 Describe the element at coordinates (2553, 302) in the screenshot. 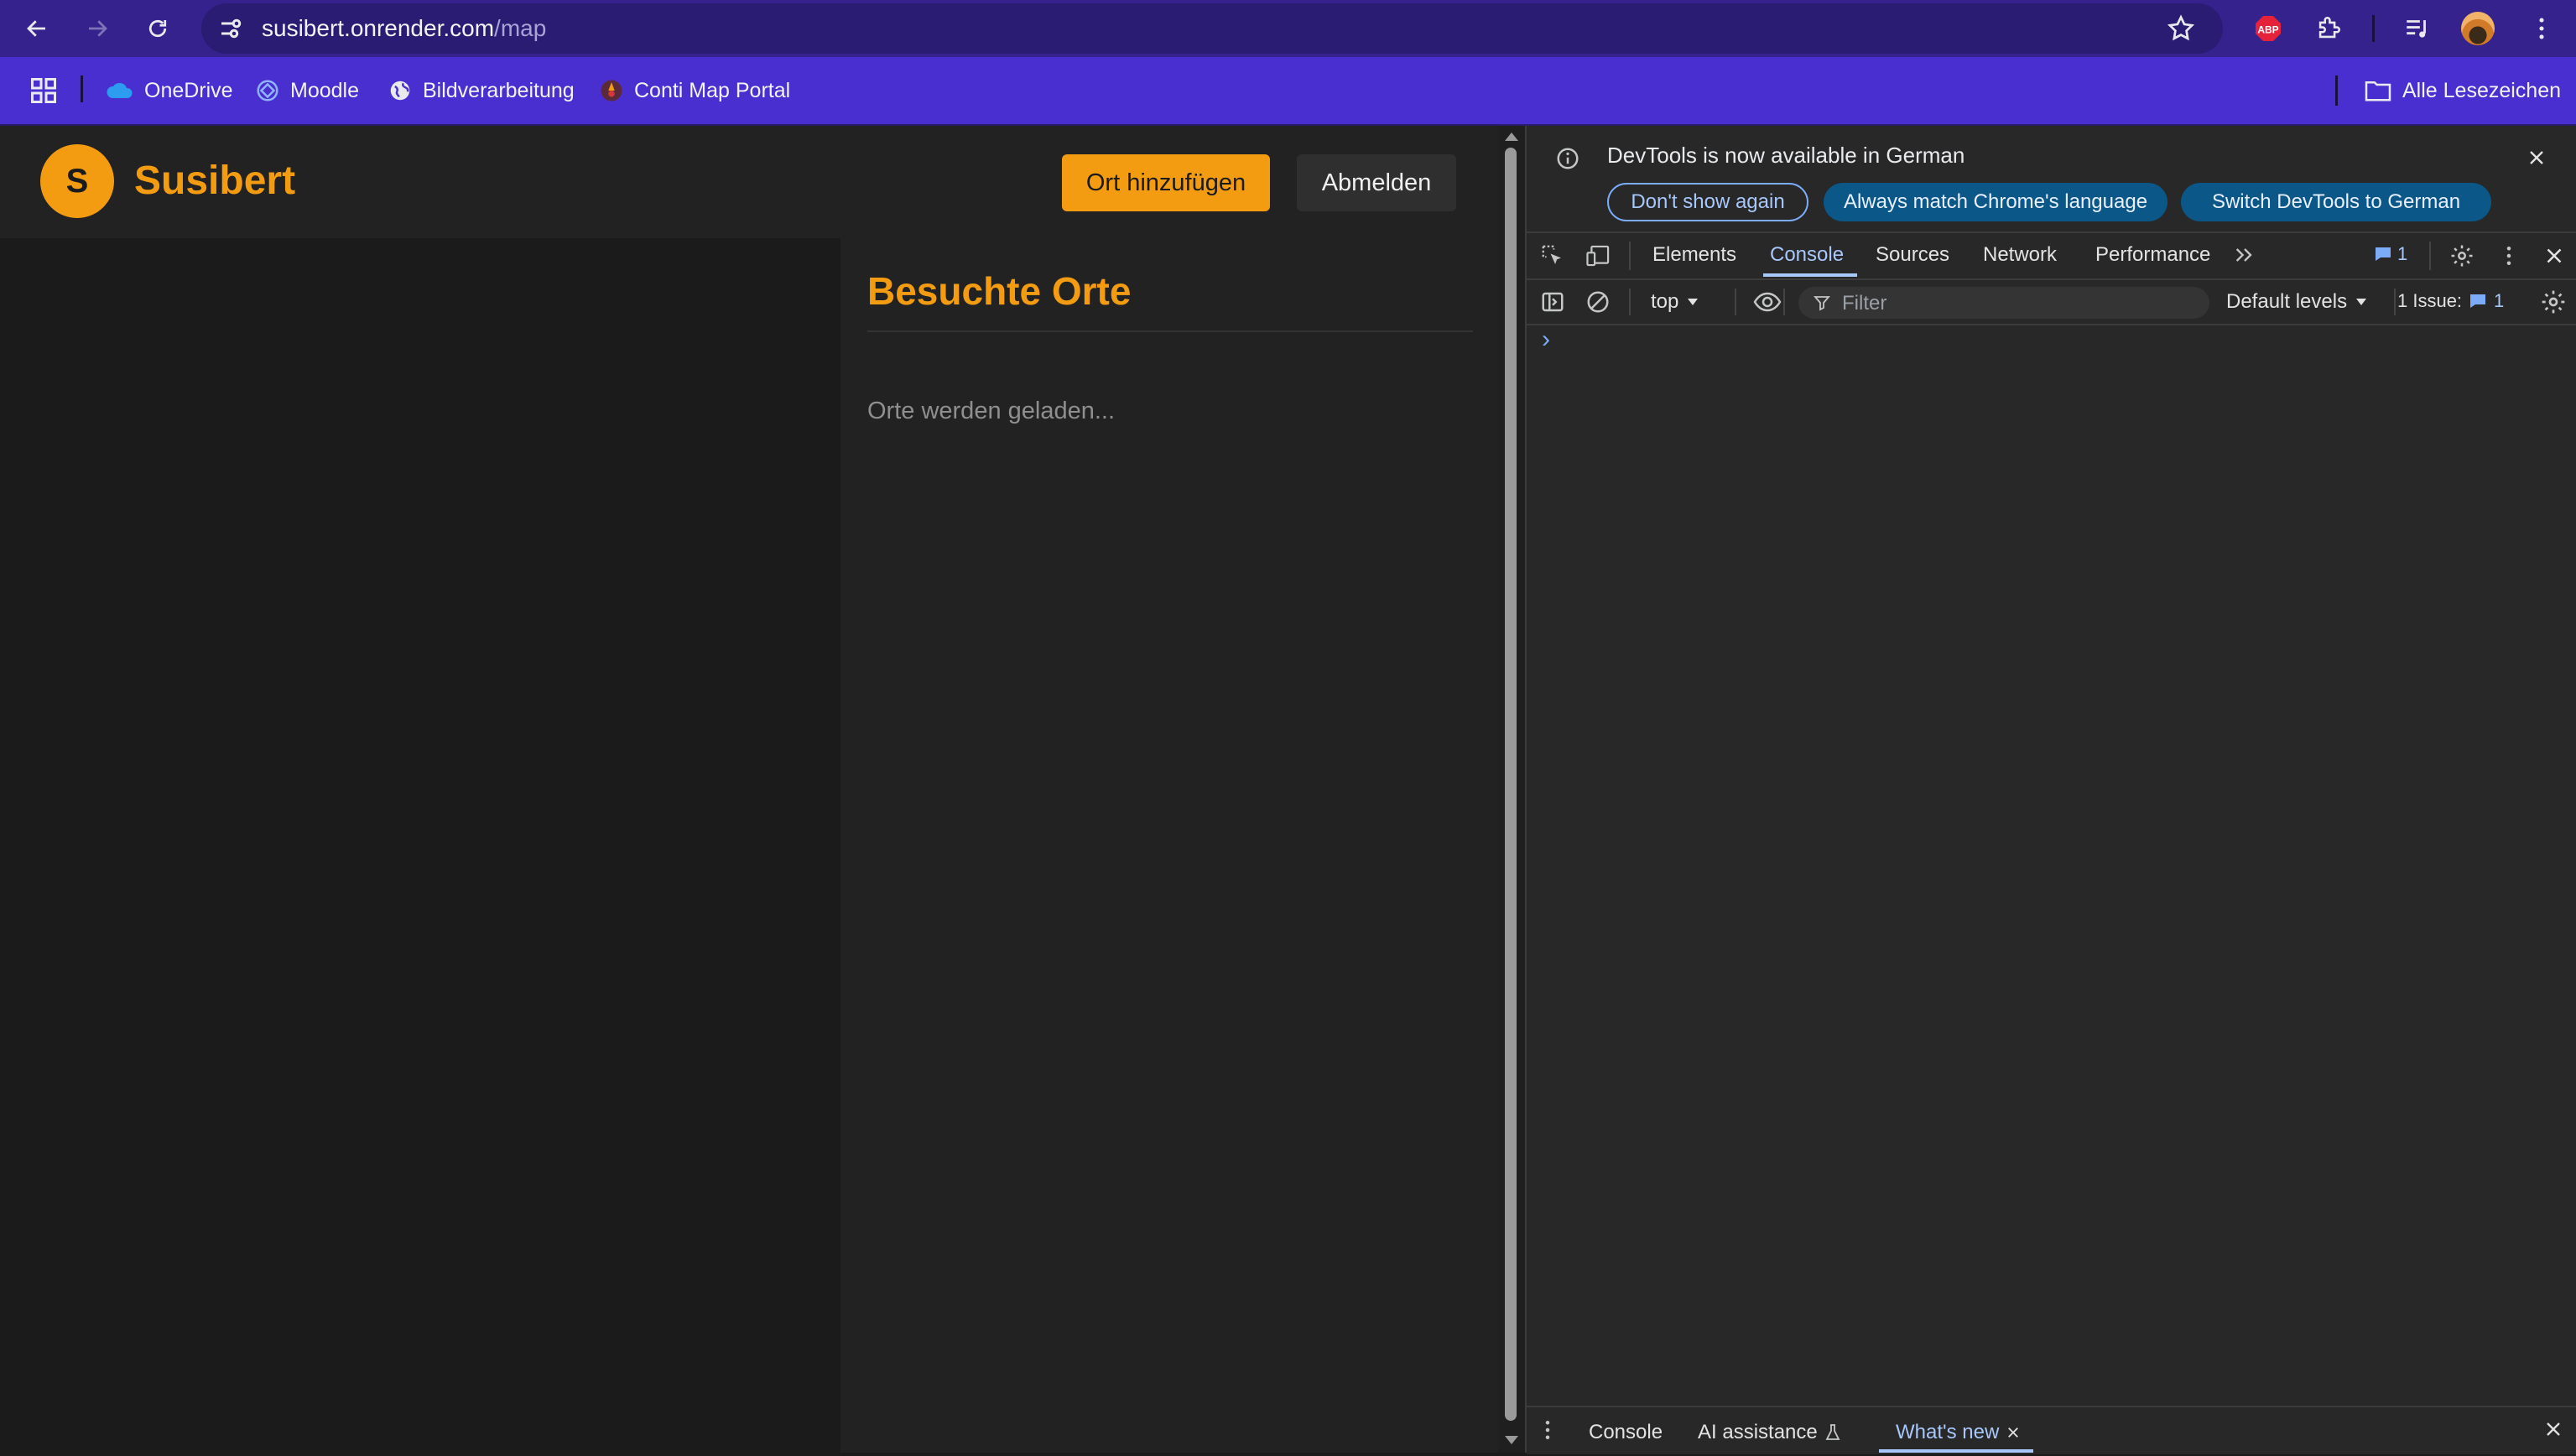

I see `console-settings-icon` at that location.